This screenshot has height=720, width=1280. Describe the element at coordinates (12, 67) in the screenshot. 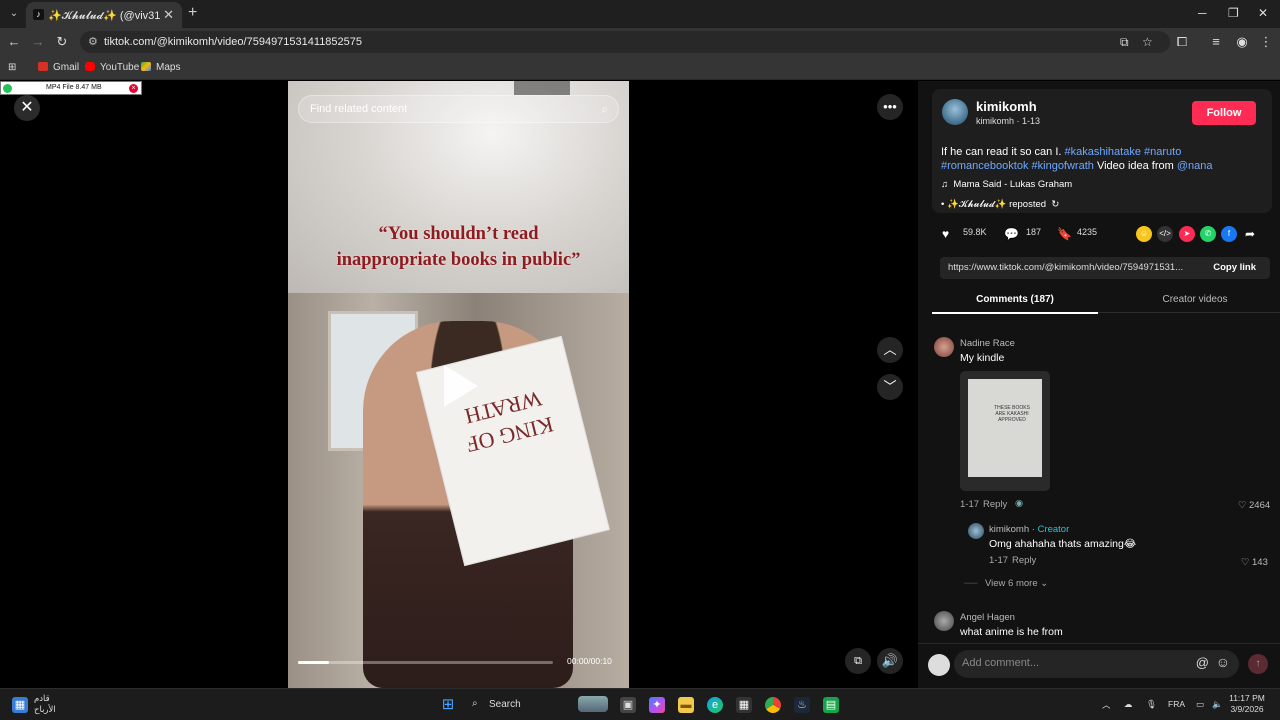

I see `apps-grid-icon: ⊞` at that location.